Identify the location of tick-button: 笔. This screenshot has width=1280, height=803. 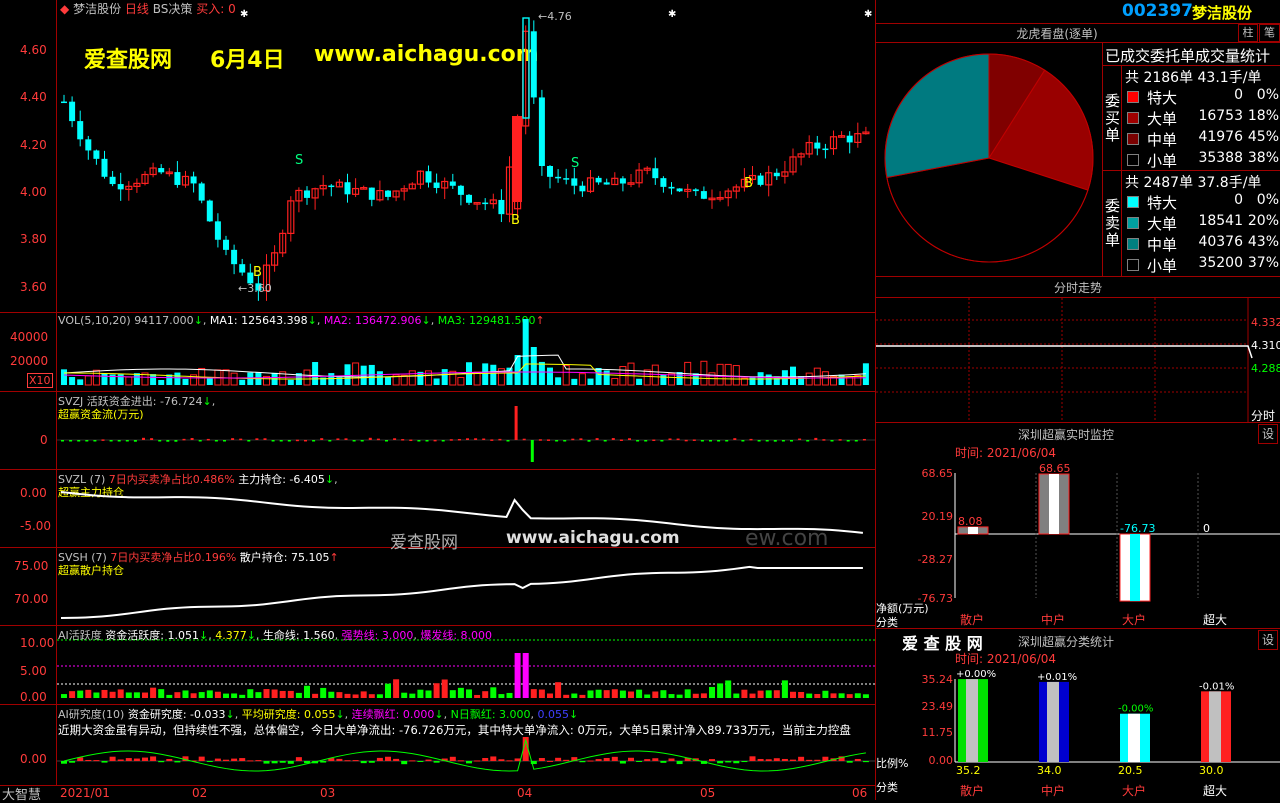
(1269, 33).